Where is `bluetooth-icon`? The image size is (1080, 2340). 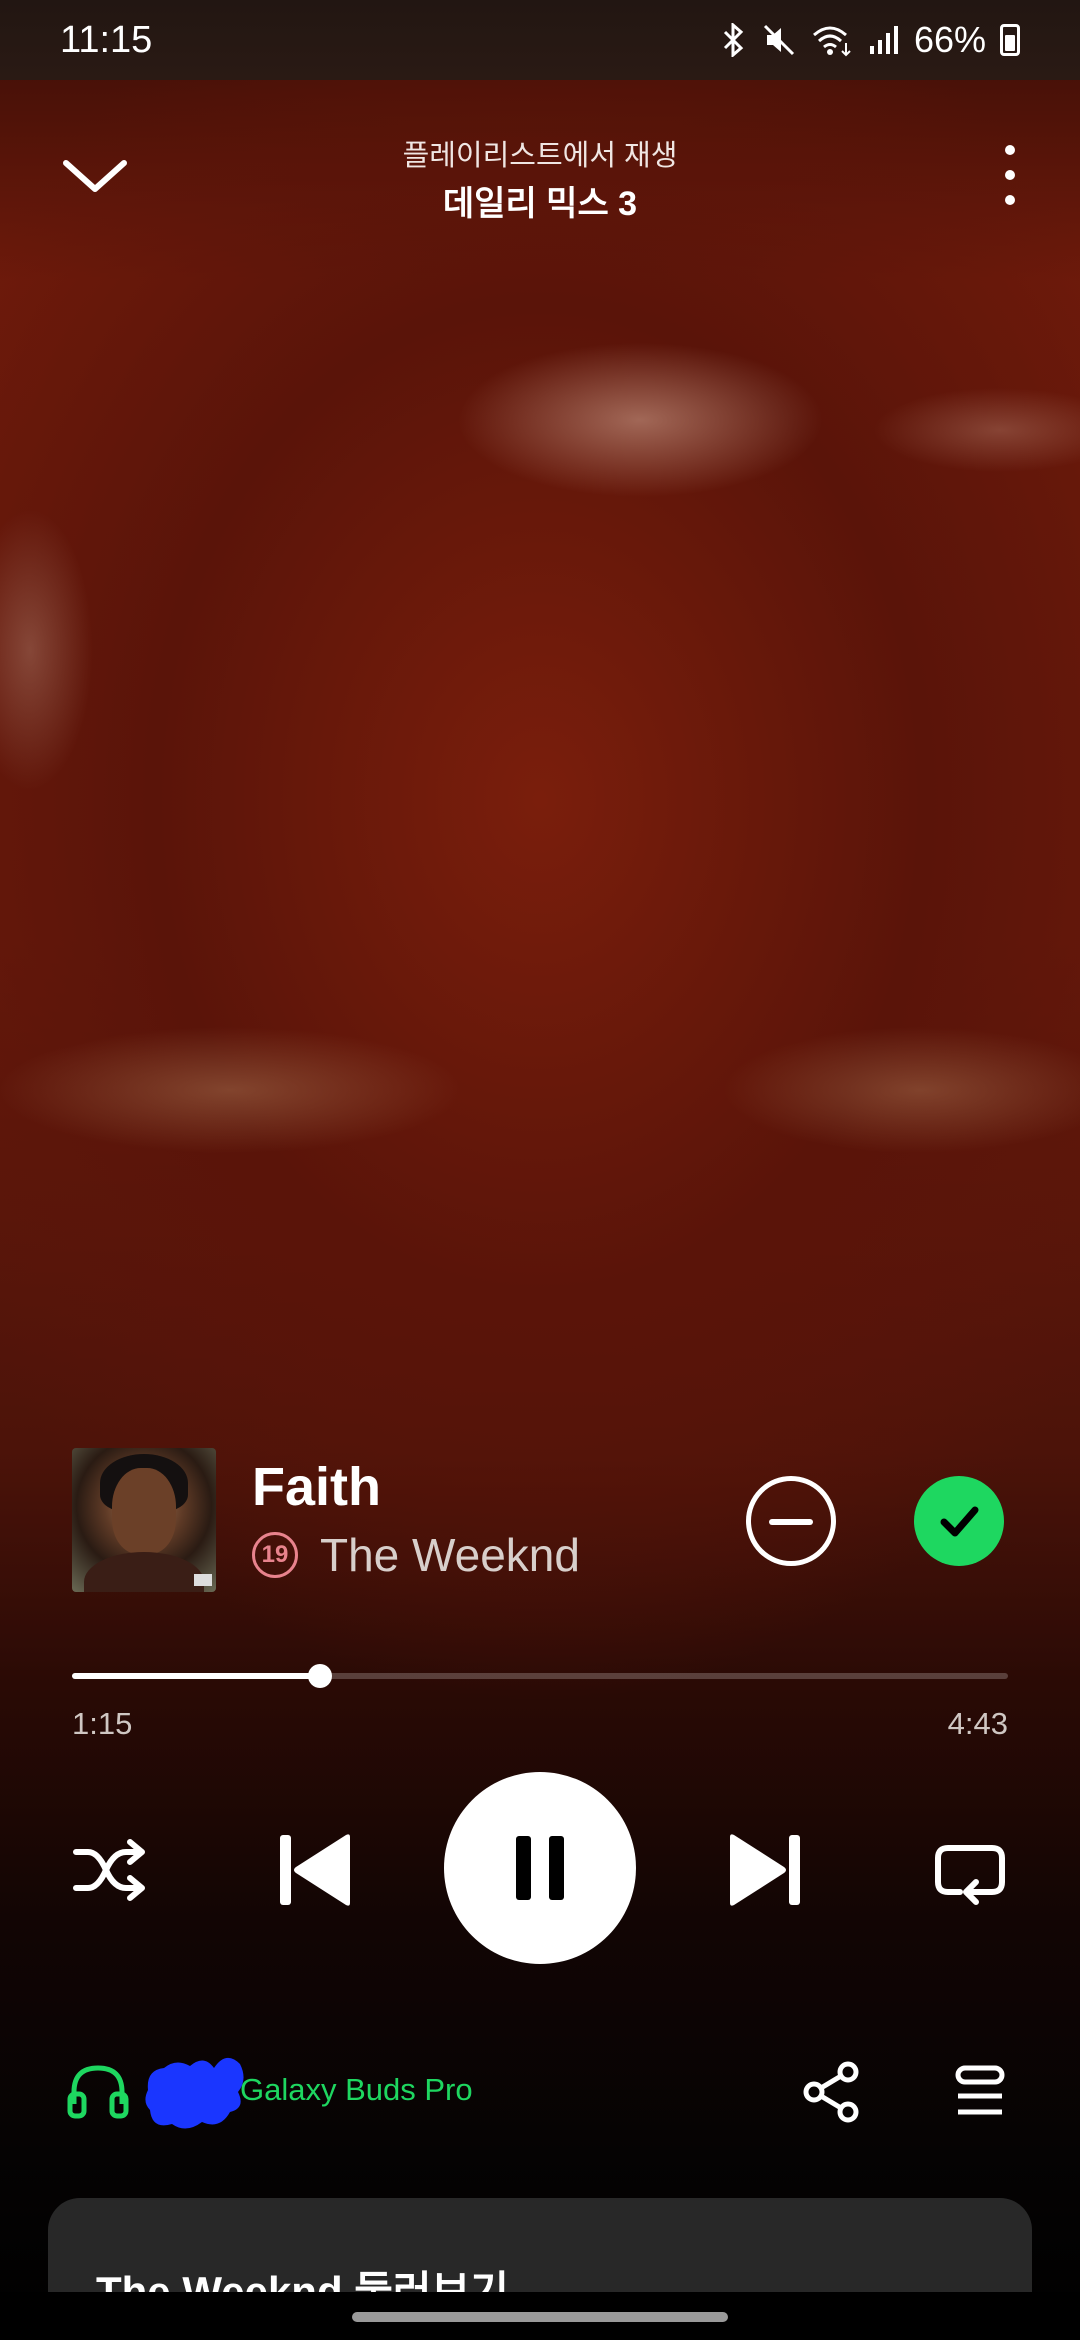 bluetooth-icon is located at coordinates (733, 40).